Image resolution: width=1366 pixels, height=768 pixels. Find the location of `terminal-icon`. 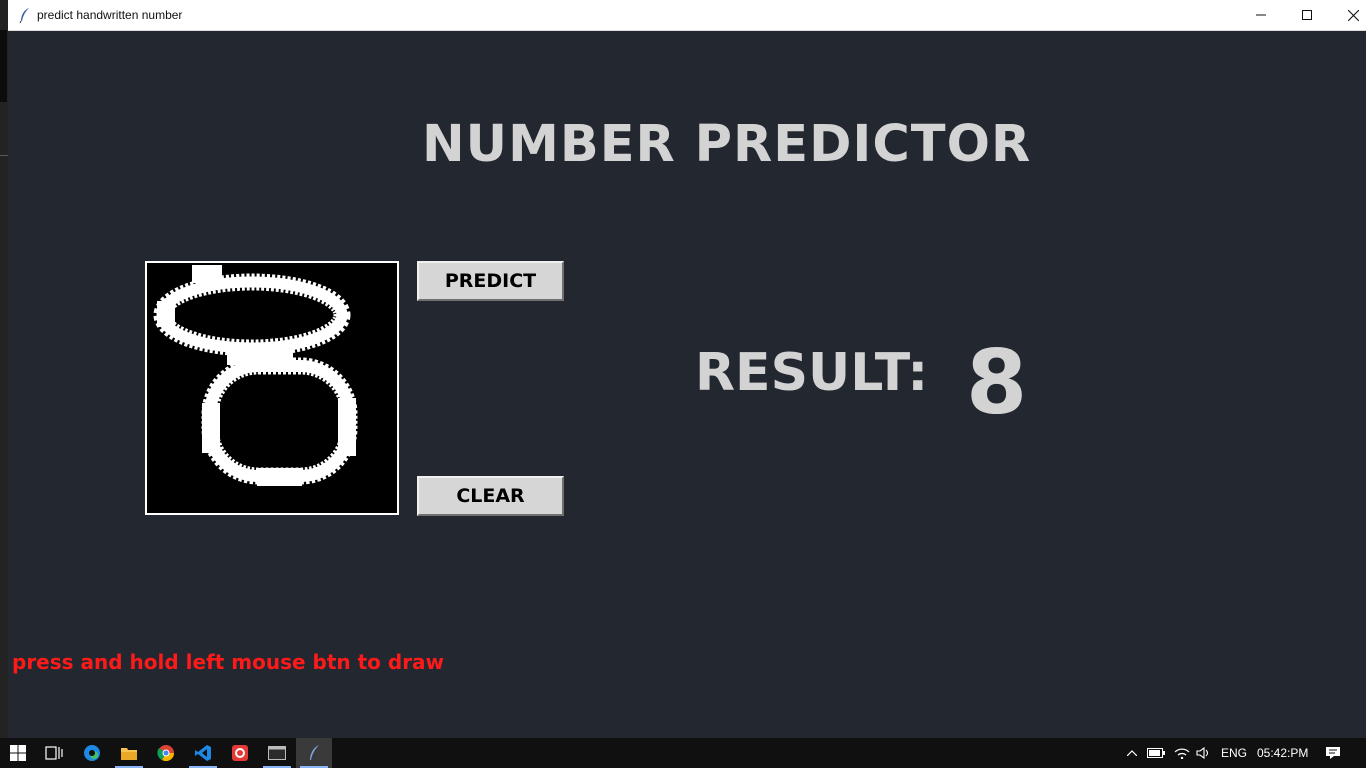

terminal-icon is located at coordinates (277, 753).